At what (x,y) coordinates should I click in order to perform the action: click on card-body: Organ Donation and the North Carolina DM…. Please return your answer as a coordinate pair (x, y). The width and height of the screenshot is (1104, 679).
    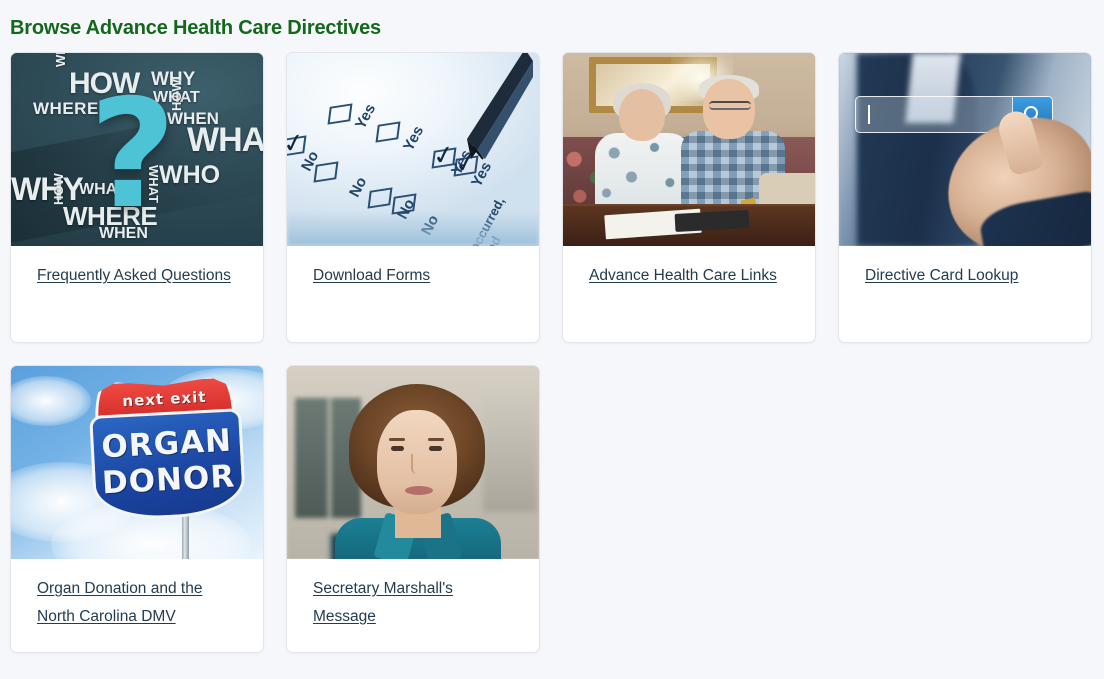
    Looking at the image, I should click on (137, 605).